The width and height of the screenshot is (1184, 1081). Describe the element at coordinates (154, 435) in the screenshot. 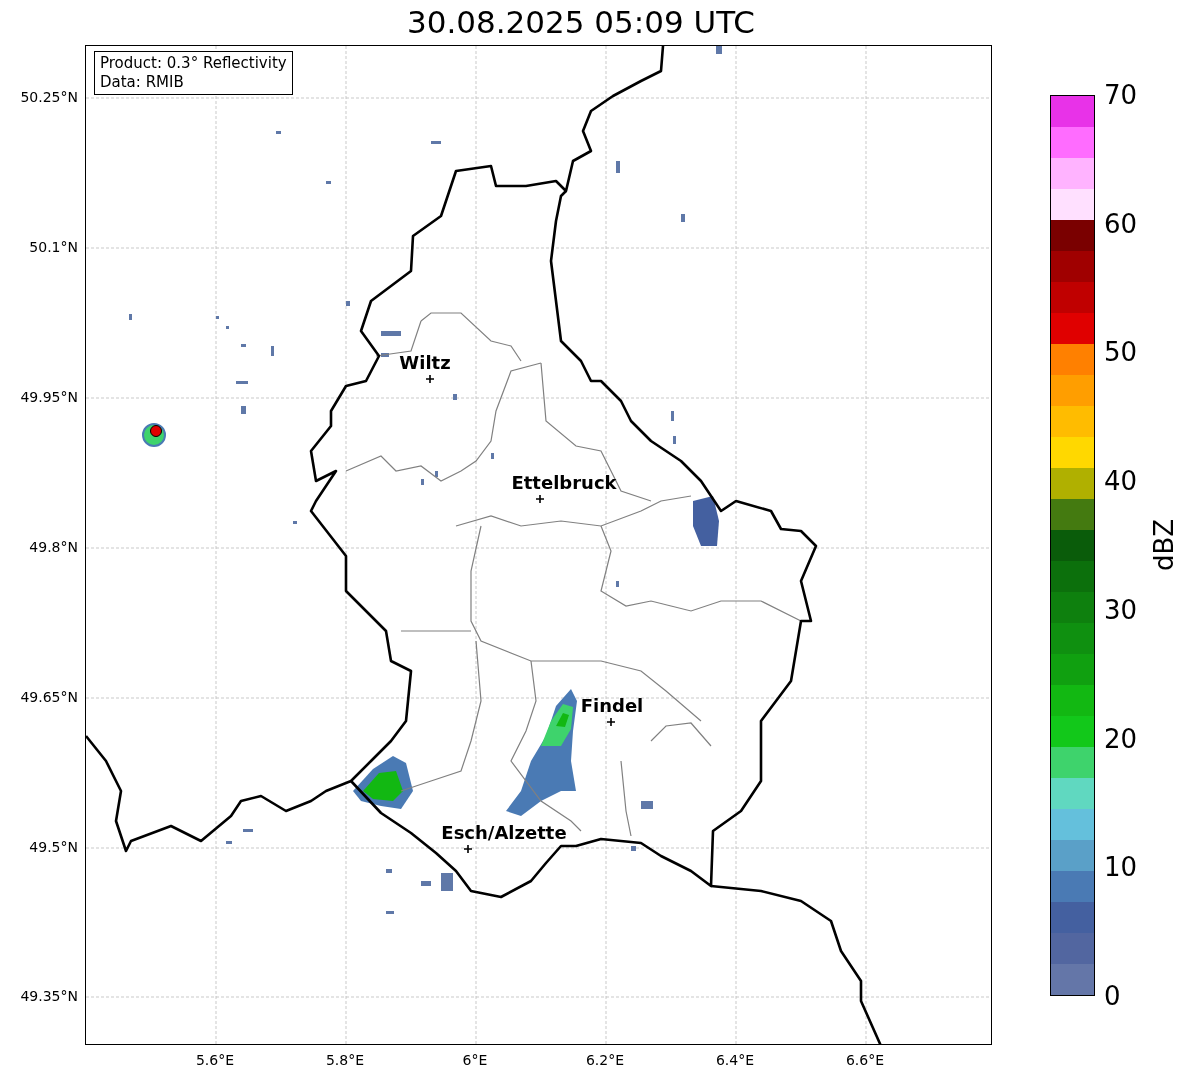

I see `radar-site-marker` at that location.